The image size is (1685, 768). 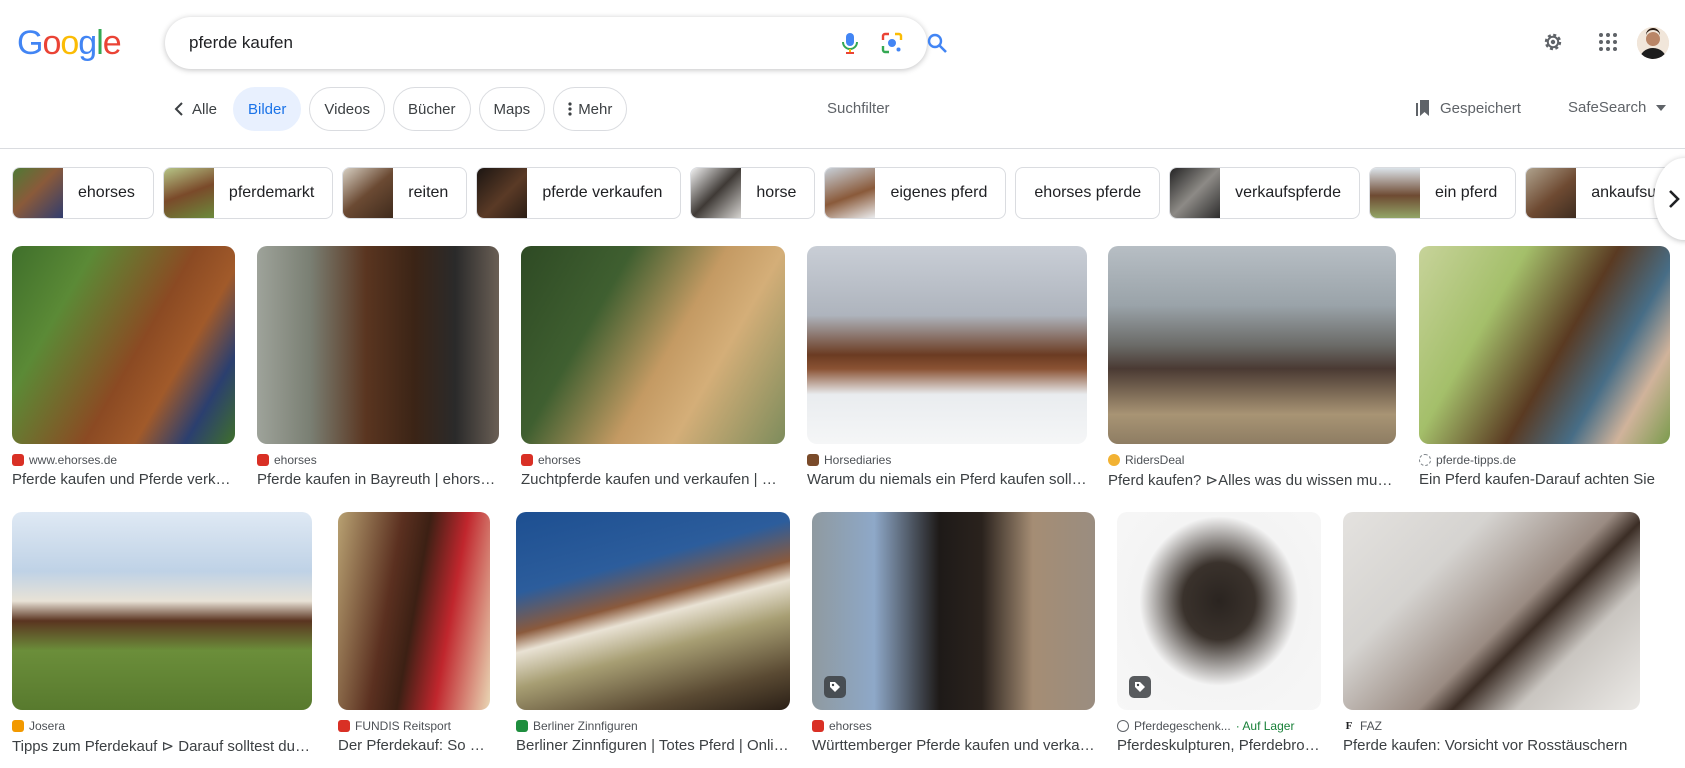 What do you see at coordinates (1442, 193) in the screenshot?
I see `chip-ein-pferd: ein pferd` at bounding box center [1442, 193].